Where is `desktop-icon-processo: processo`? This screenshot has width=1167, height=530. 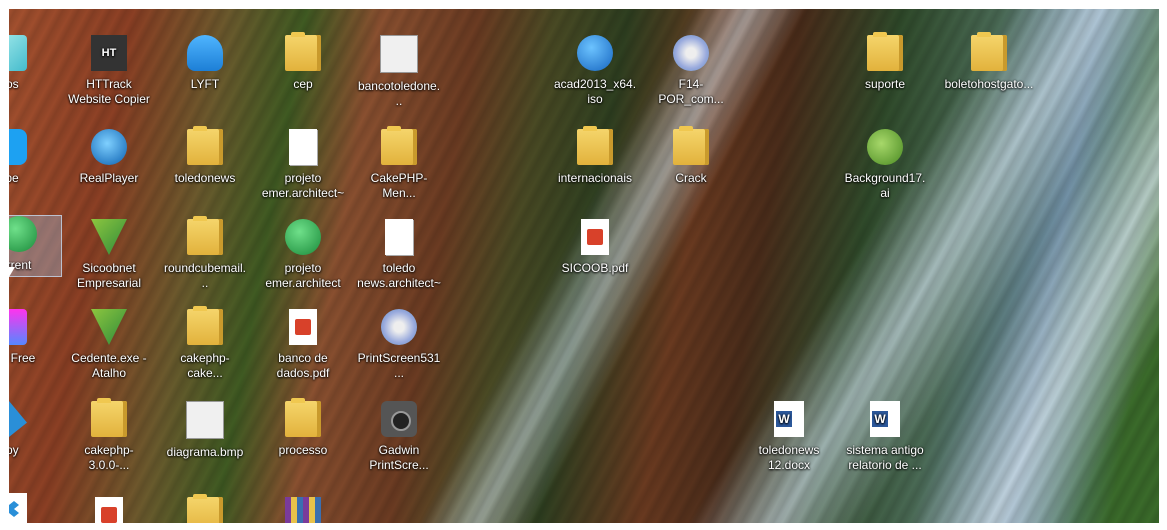
desktop-icon-processo: processo is located at coordinates (303, 428).